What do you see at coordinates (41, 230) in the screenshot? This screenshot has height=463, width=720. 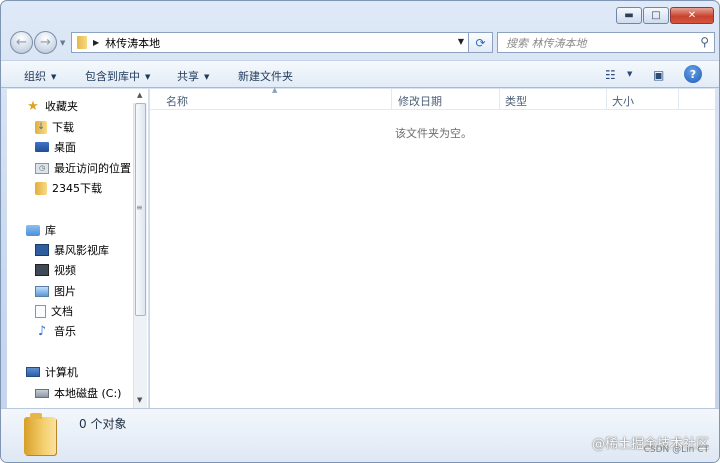 I see `sidebar-group-libraries: 库` at bounding box center [41, 230].